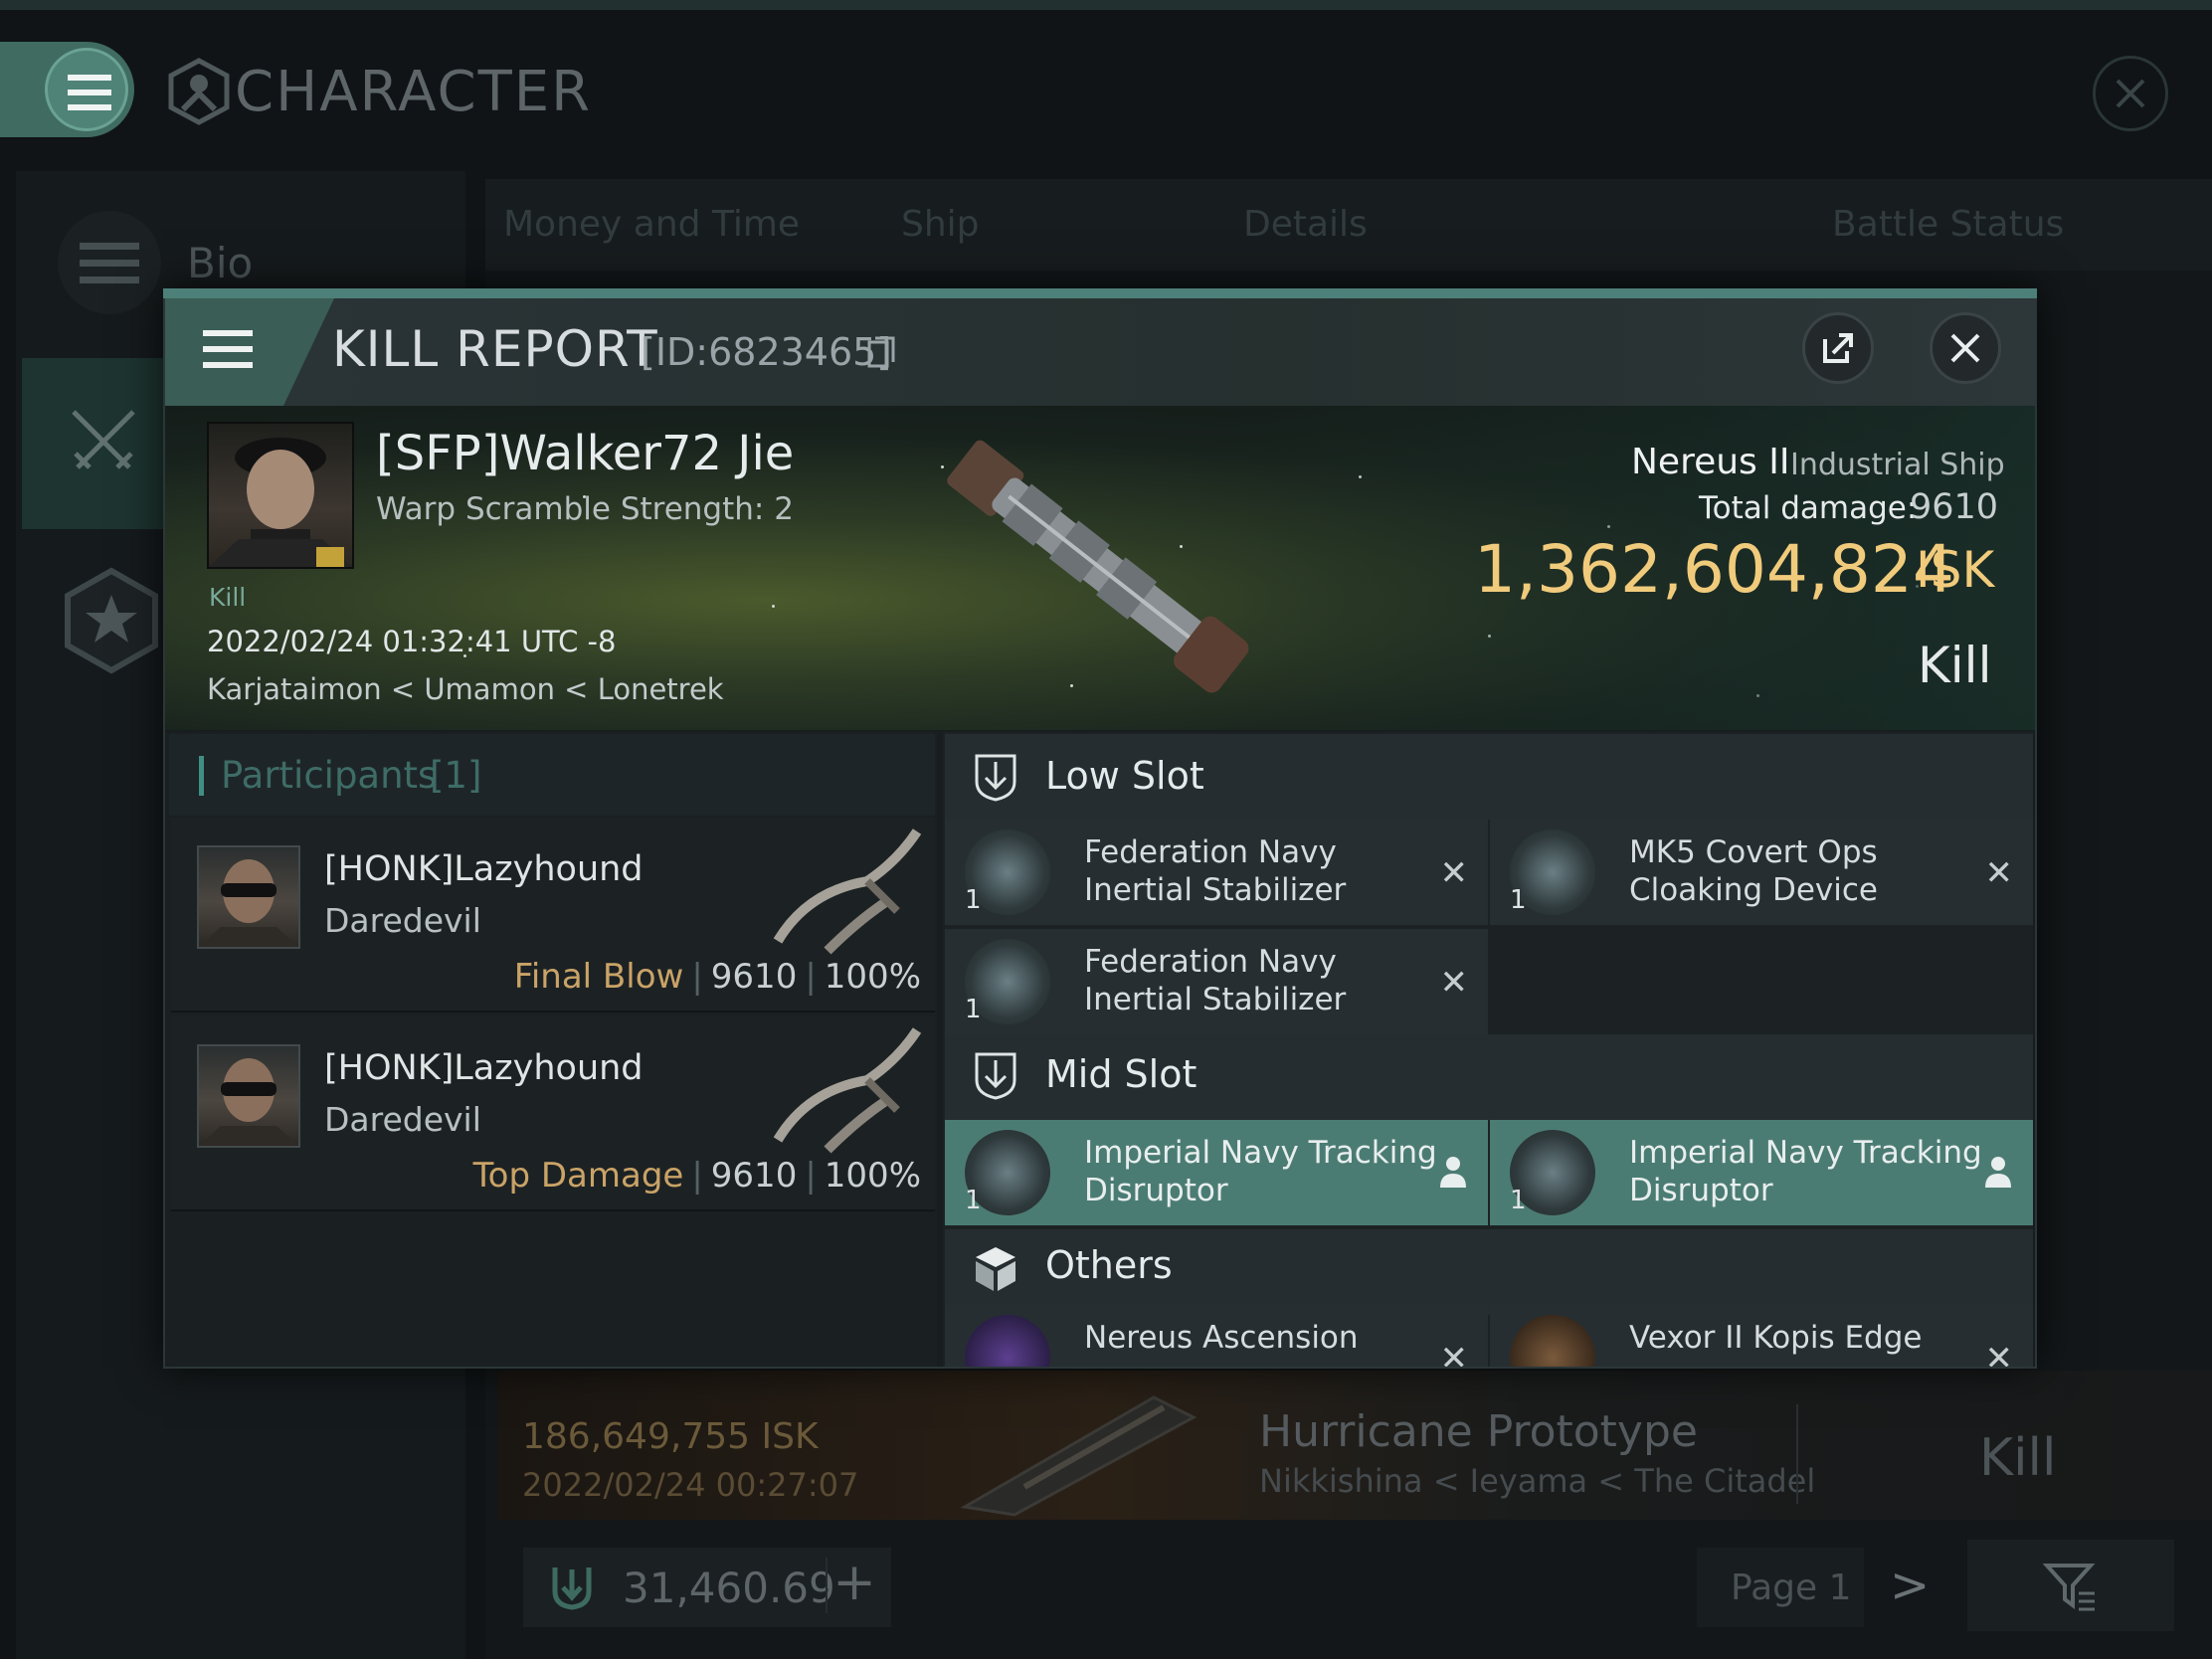 The height and width of the screenshot is (1659, 2212). Describe the element at coordinates (280, 502) in the screenshot. I see `victim-portrait-image` at that location.